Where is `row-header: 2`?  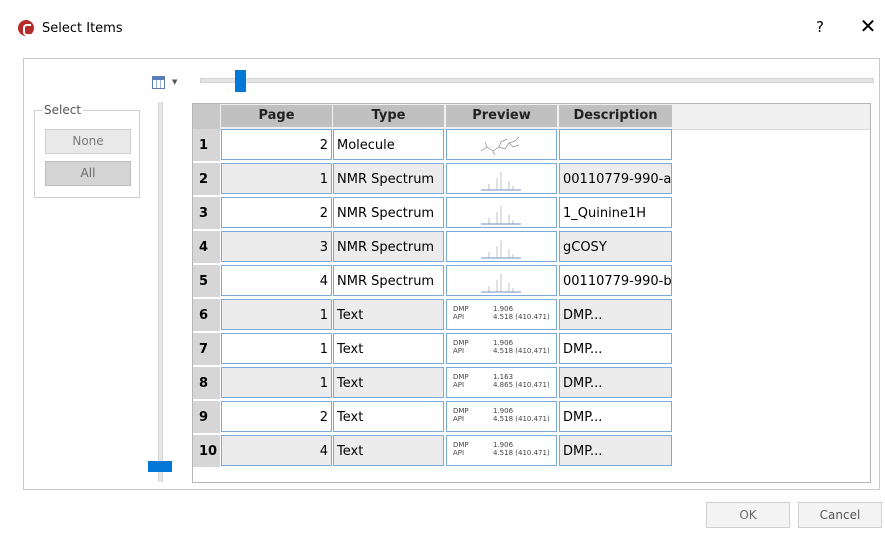
row-header: 2 is located at coordinates (206, 179).